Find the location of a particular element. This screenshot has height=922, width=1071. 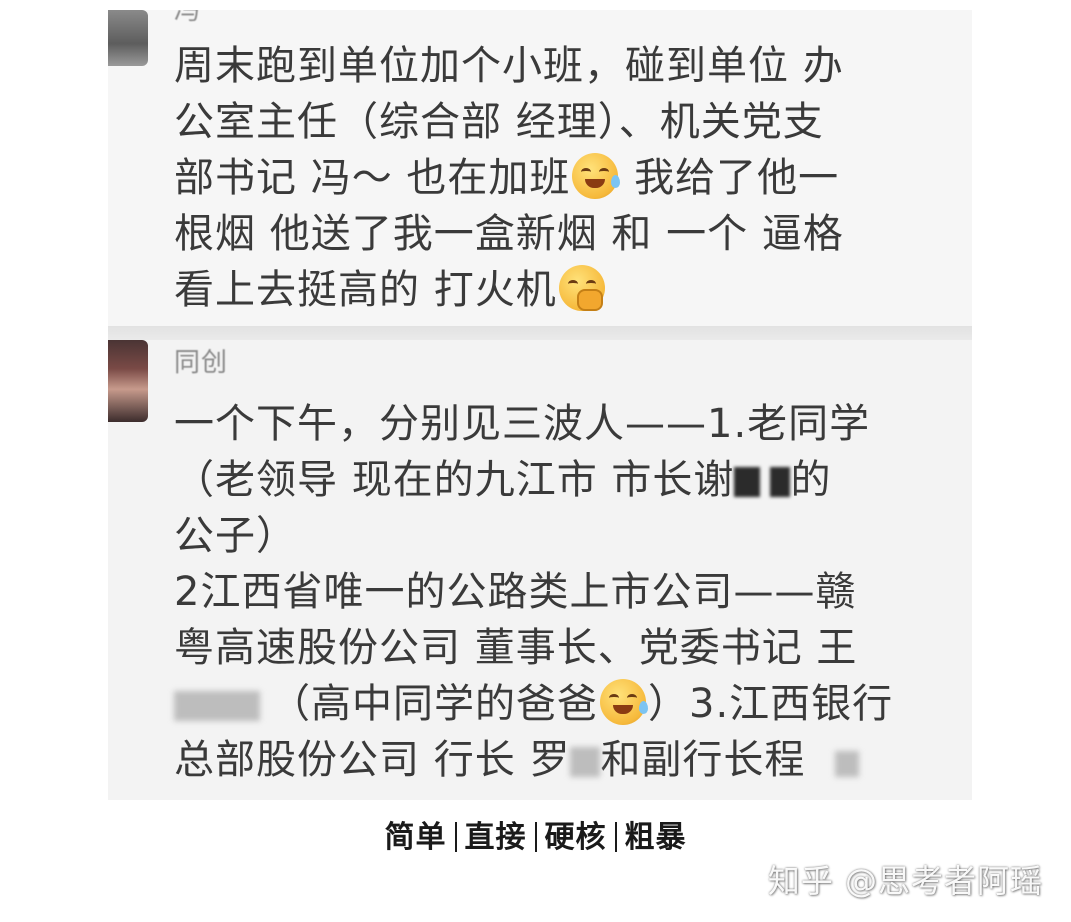

post-line: （高中同学的爸爸 ）3.江西银行 is located at coordinates (573, 704).